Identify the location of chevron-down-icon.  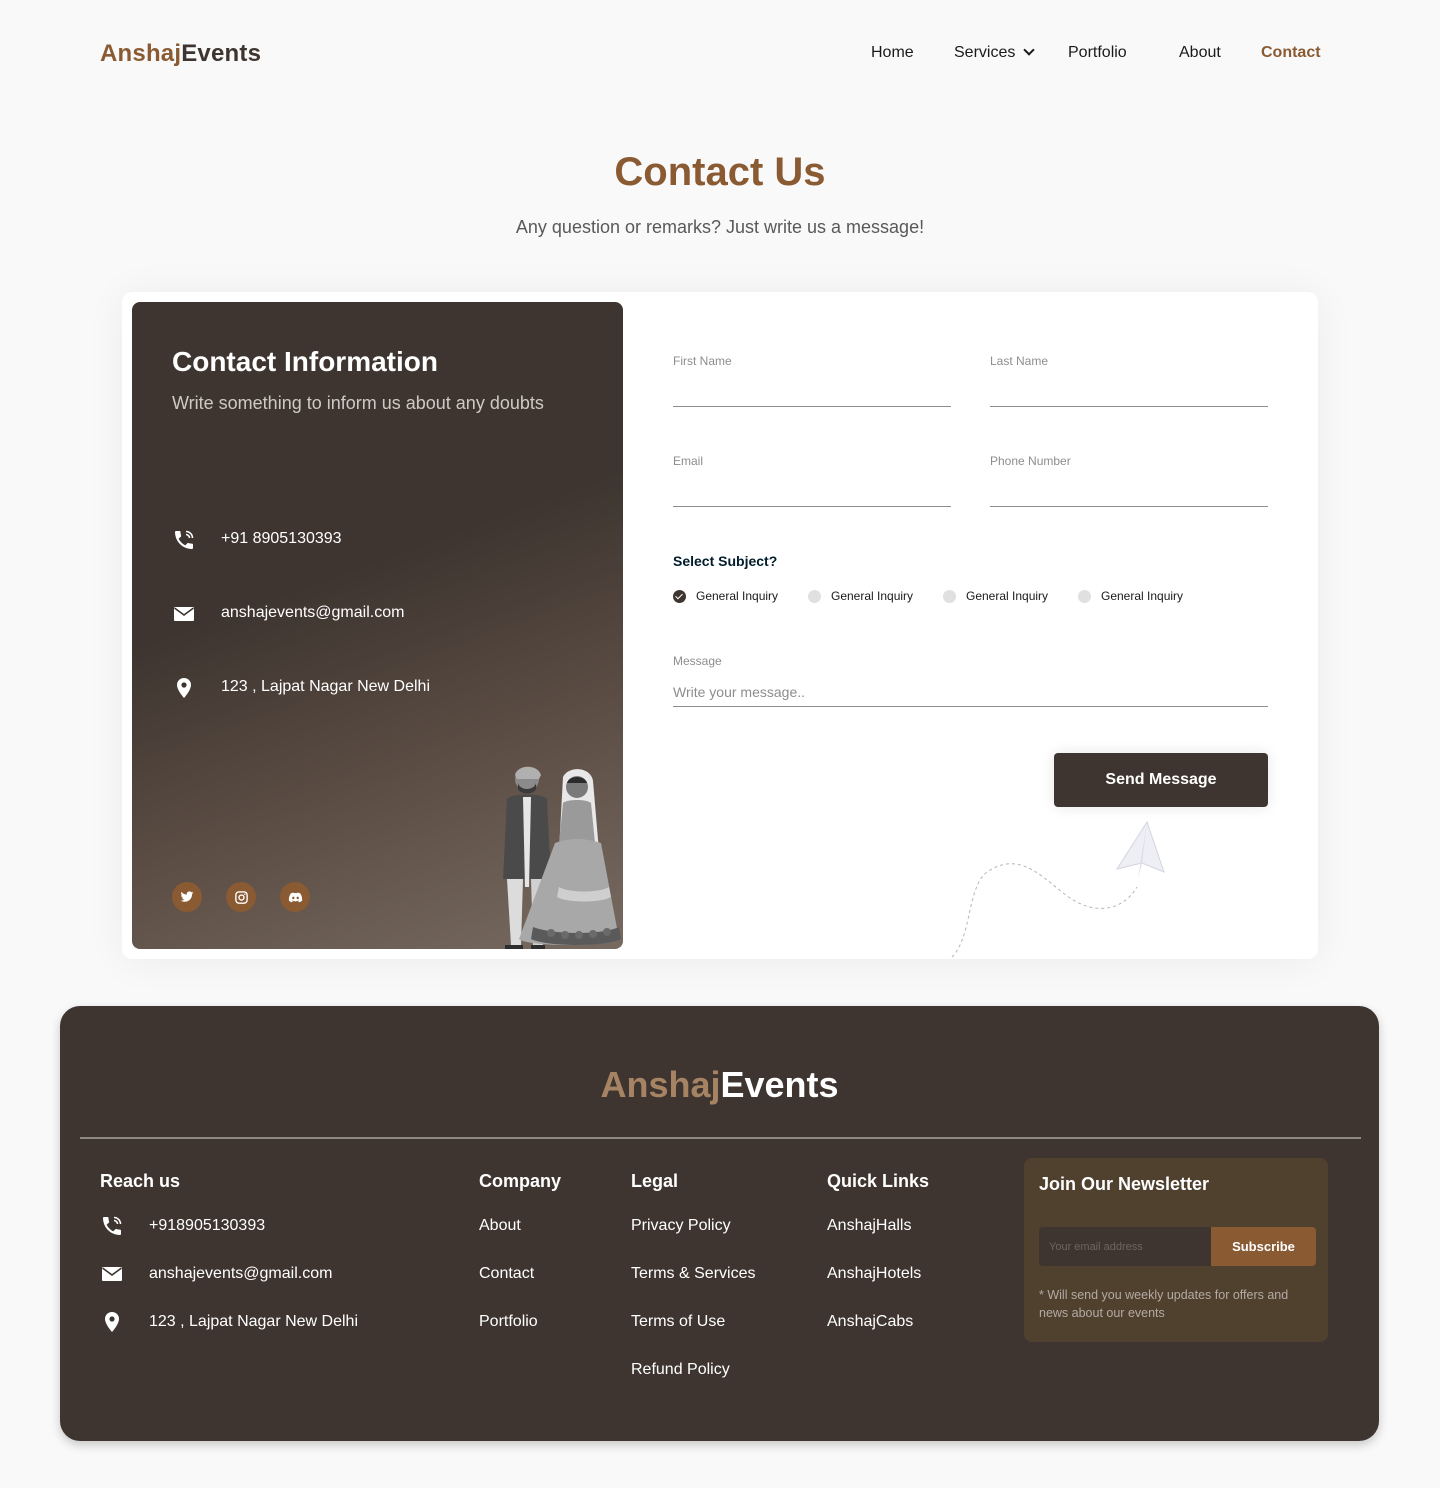
(1029, 50).